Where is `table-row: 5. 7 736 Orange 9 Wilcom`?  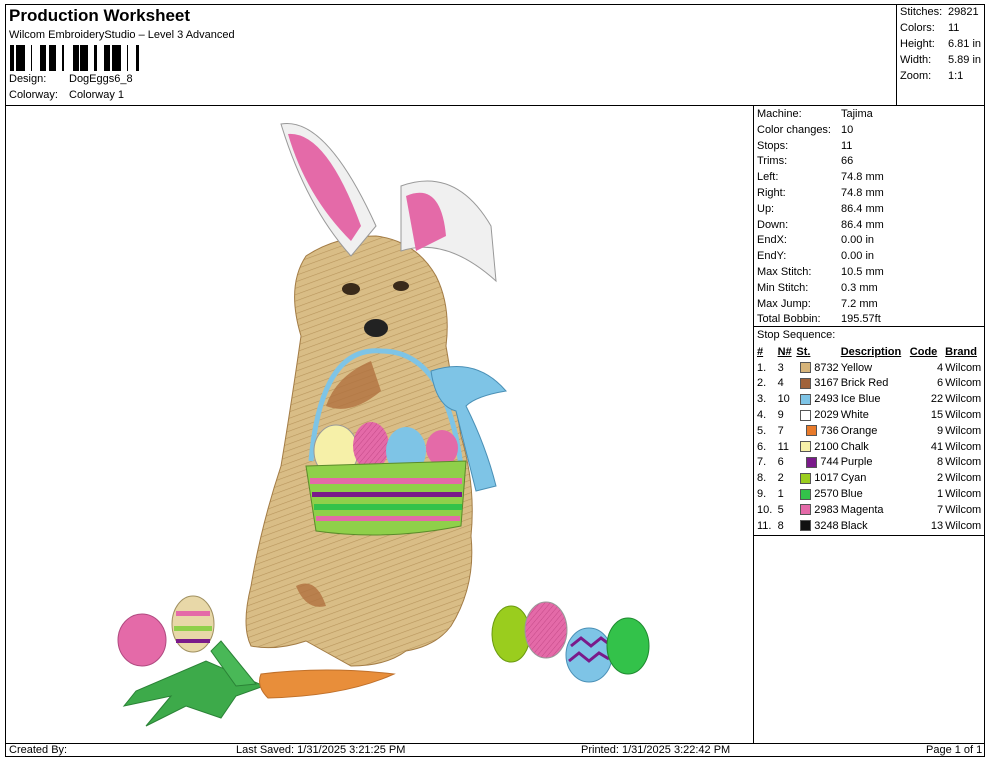 table-row: 5. 7 736 Orange 9 Wilcom is located at coordinates (870, 431).